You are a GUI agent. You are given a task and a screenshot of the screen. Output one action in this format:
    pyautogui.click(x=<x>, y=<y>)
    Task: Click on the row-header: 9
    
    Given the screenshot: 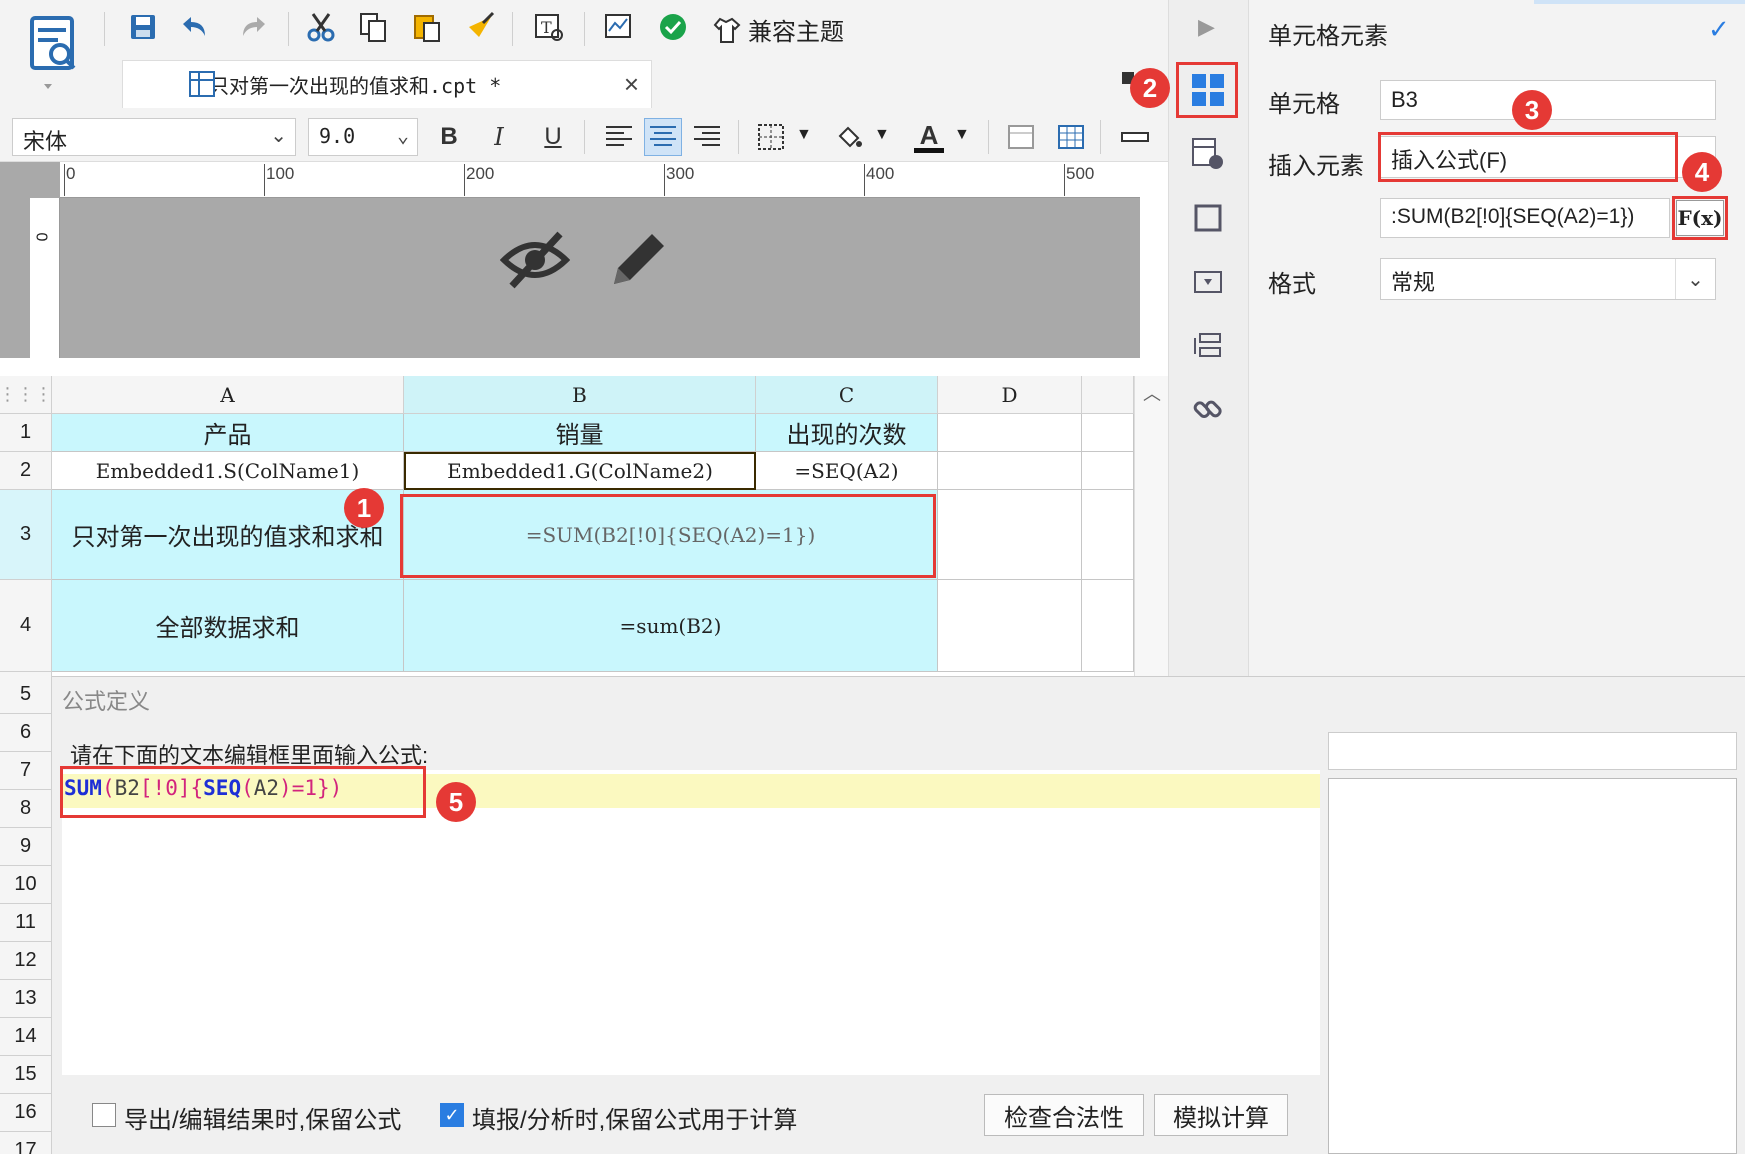 What is the action you would take?
    pyautogui.click(x=26, y=847)
    